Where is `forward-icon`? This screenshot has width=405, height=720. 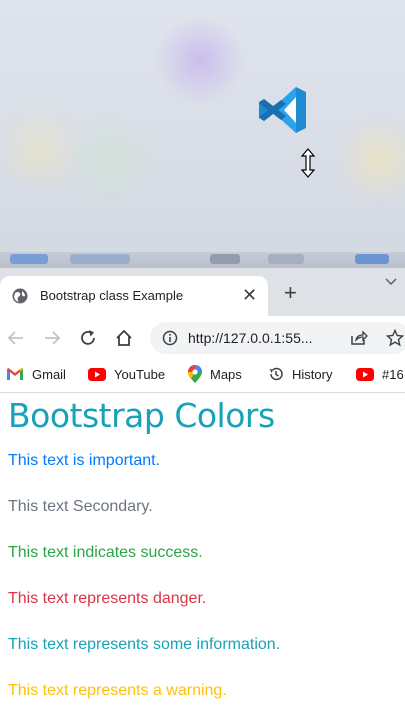 forward-icon is located at coordinates (52, 338).